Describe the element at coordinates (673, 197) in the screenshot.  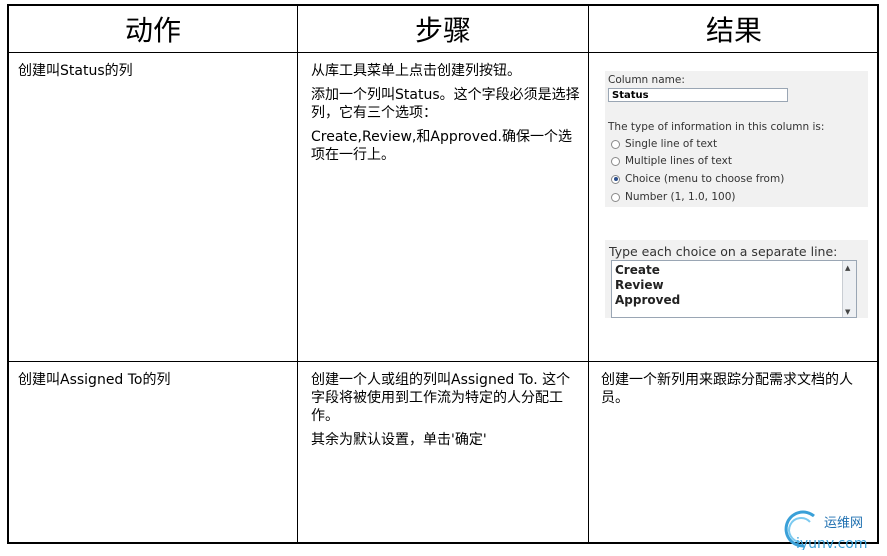
I see `radio-option: Number (1, 1.0, 100)` at that location.